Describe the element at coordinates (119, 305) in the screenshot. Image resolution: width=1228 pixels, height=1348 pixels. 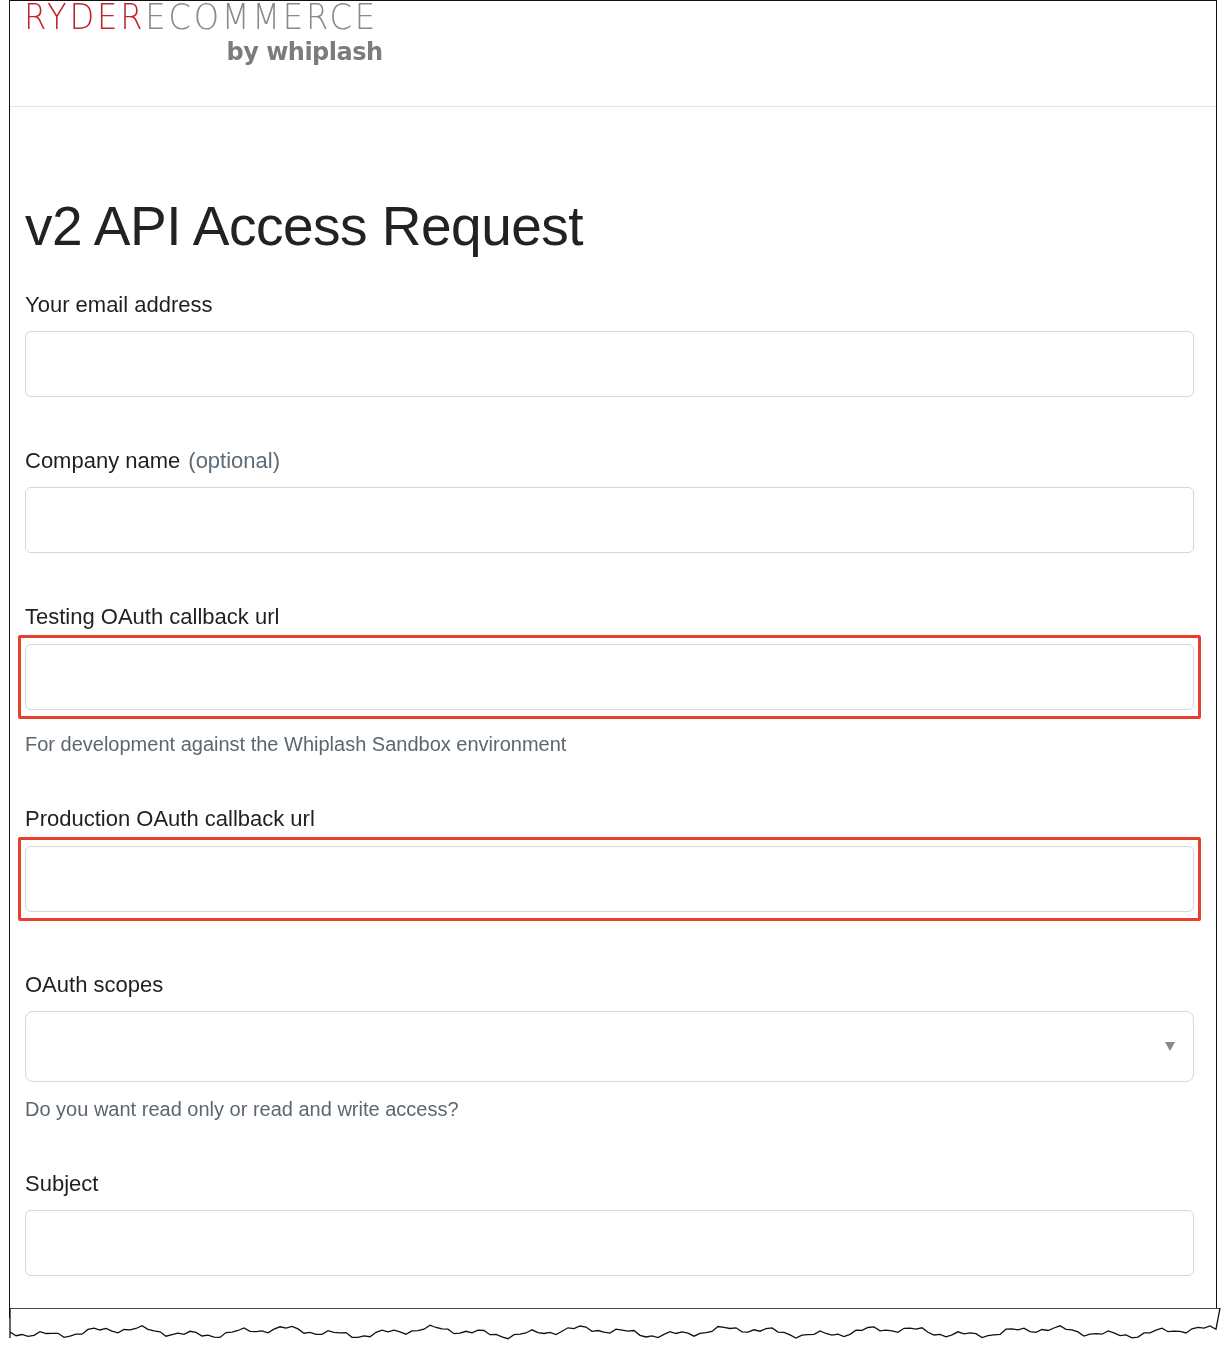
I see `field-label: Your email address` at that location.